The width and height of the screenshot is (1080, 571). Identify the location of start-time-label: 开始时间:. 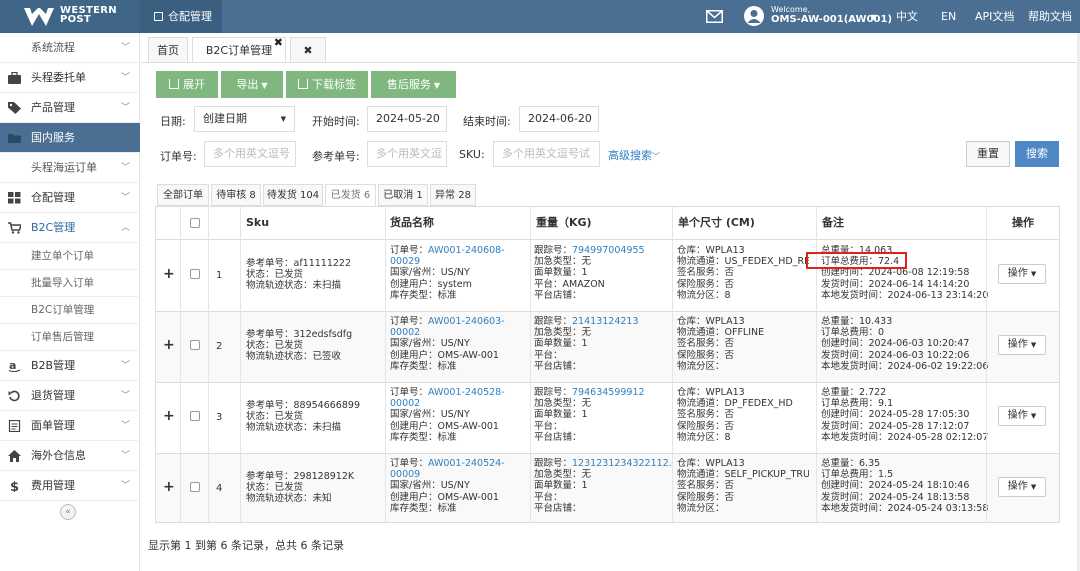
(336, 121).